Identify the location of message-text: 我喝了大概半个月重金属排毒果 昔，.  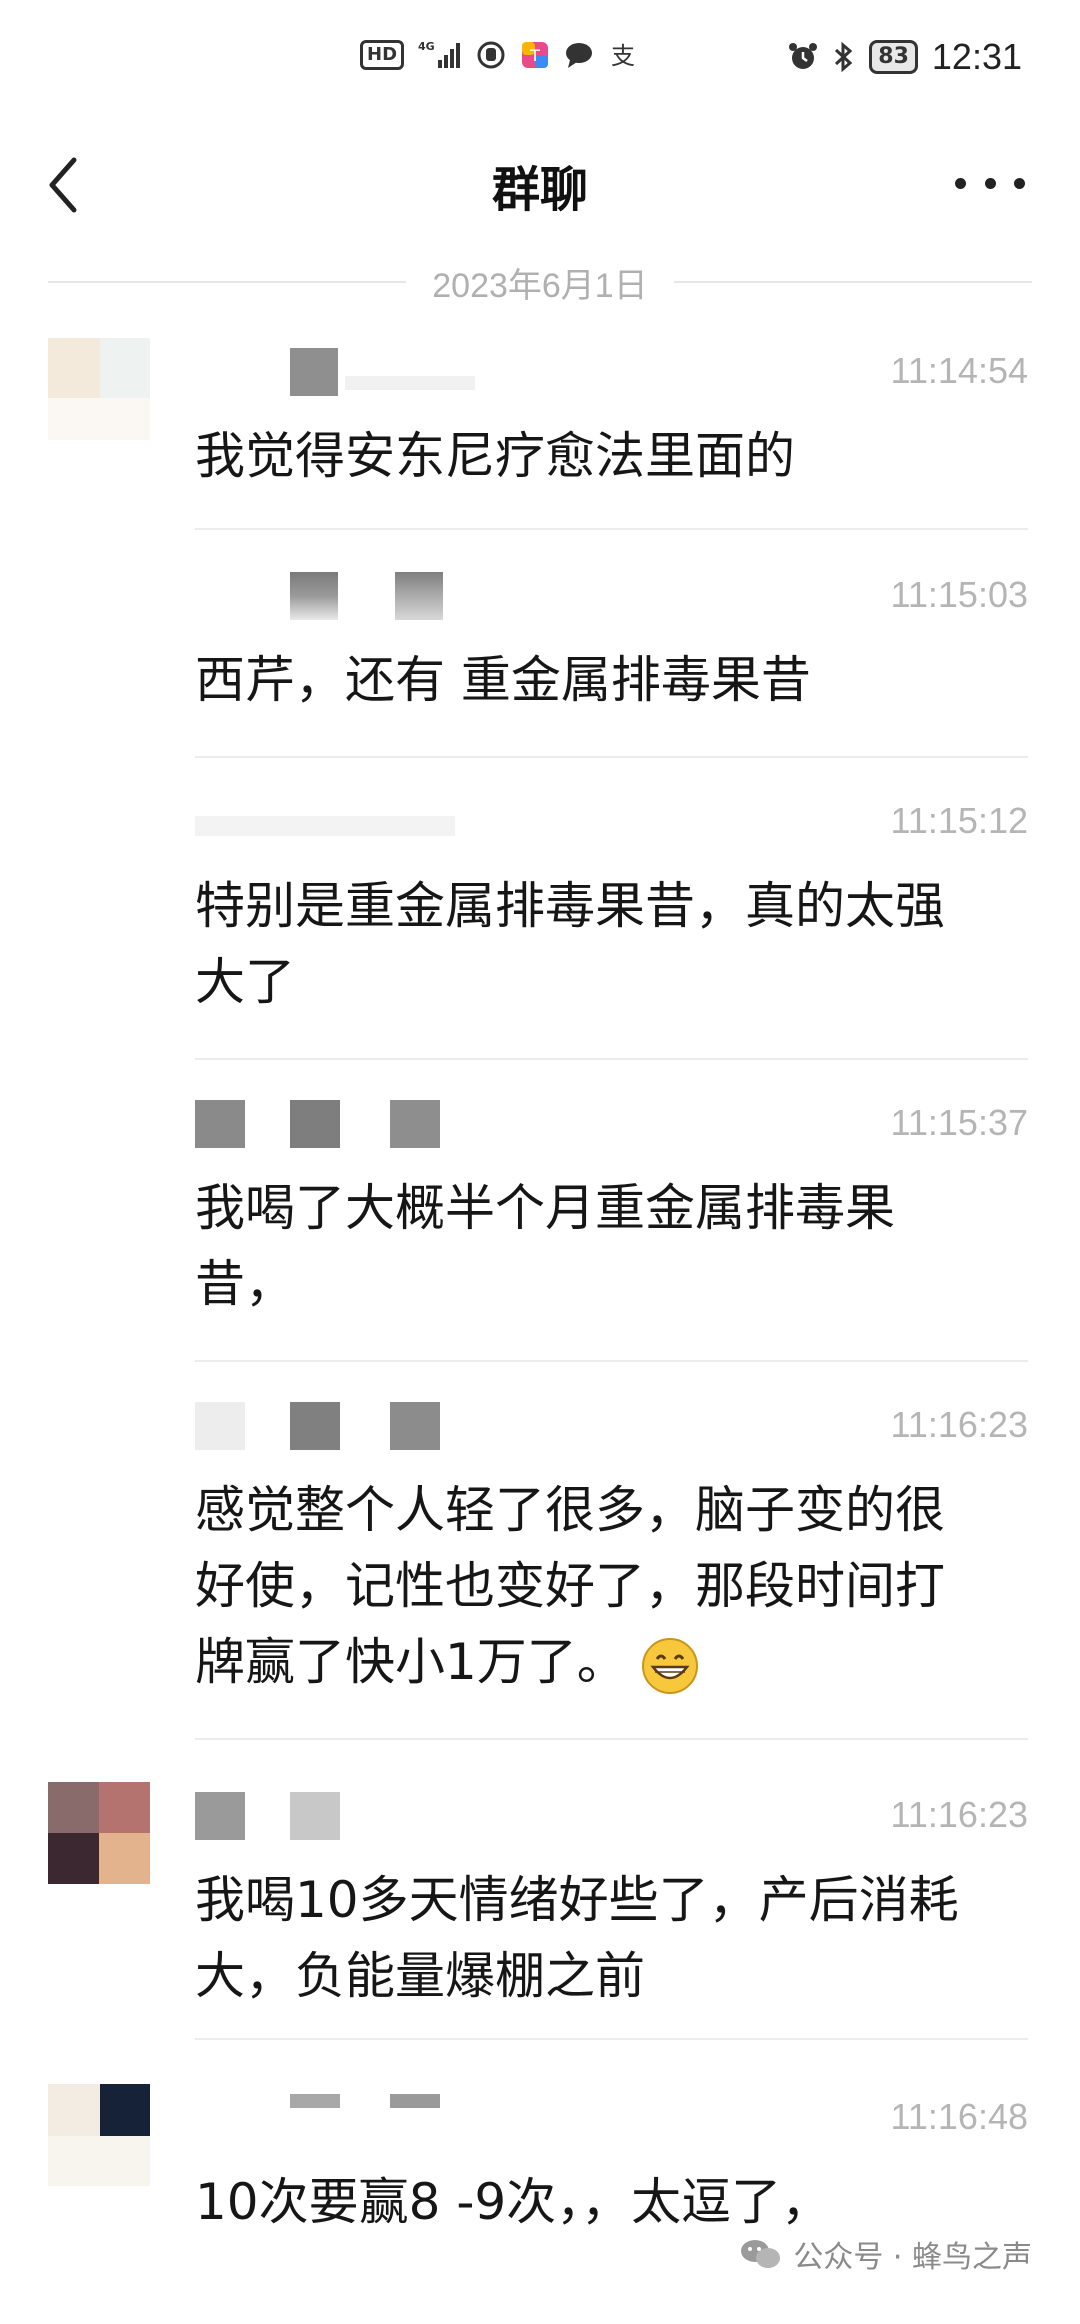
(605, 1246).